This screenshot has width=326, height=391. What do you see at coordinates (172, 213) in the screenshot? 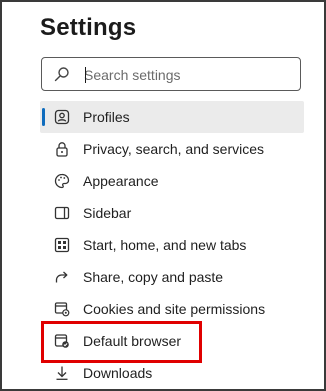
I see `nav-item-sidebar: Sidebar` at bounding box center [172, 213].